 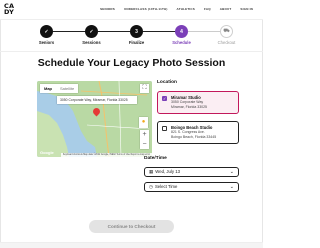 What do you see at coordinates (144, 145) in the screenshot?
I see `zoom-out-button: −` at bounding box center [144, 145].